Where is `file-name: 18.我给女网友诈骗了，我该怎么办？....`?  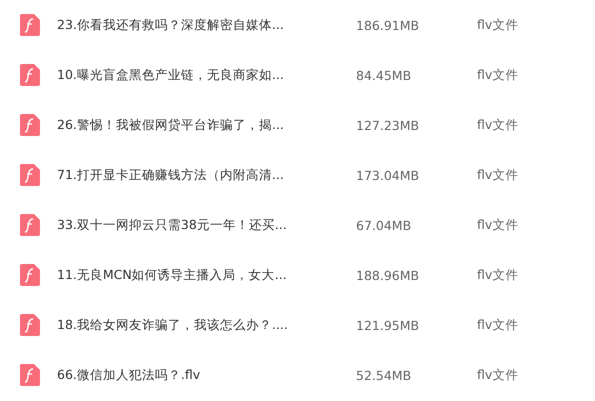 file-name: 18.我给女网友诈骗了，我该怎么办？.... is located at coordinates (206, 325).